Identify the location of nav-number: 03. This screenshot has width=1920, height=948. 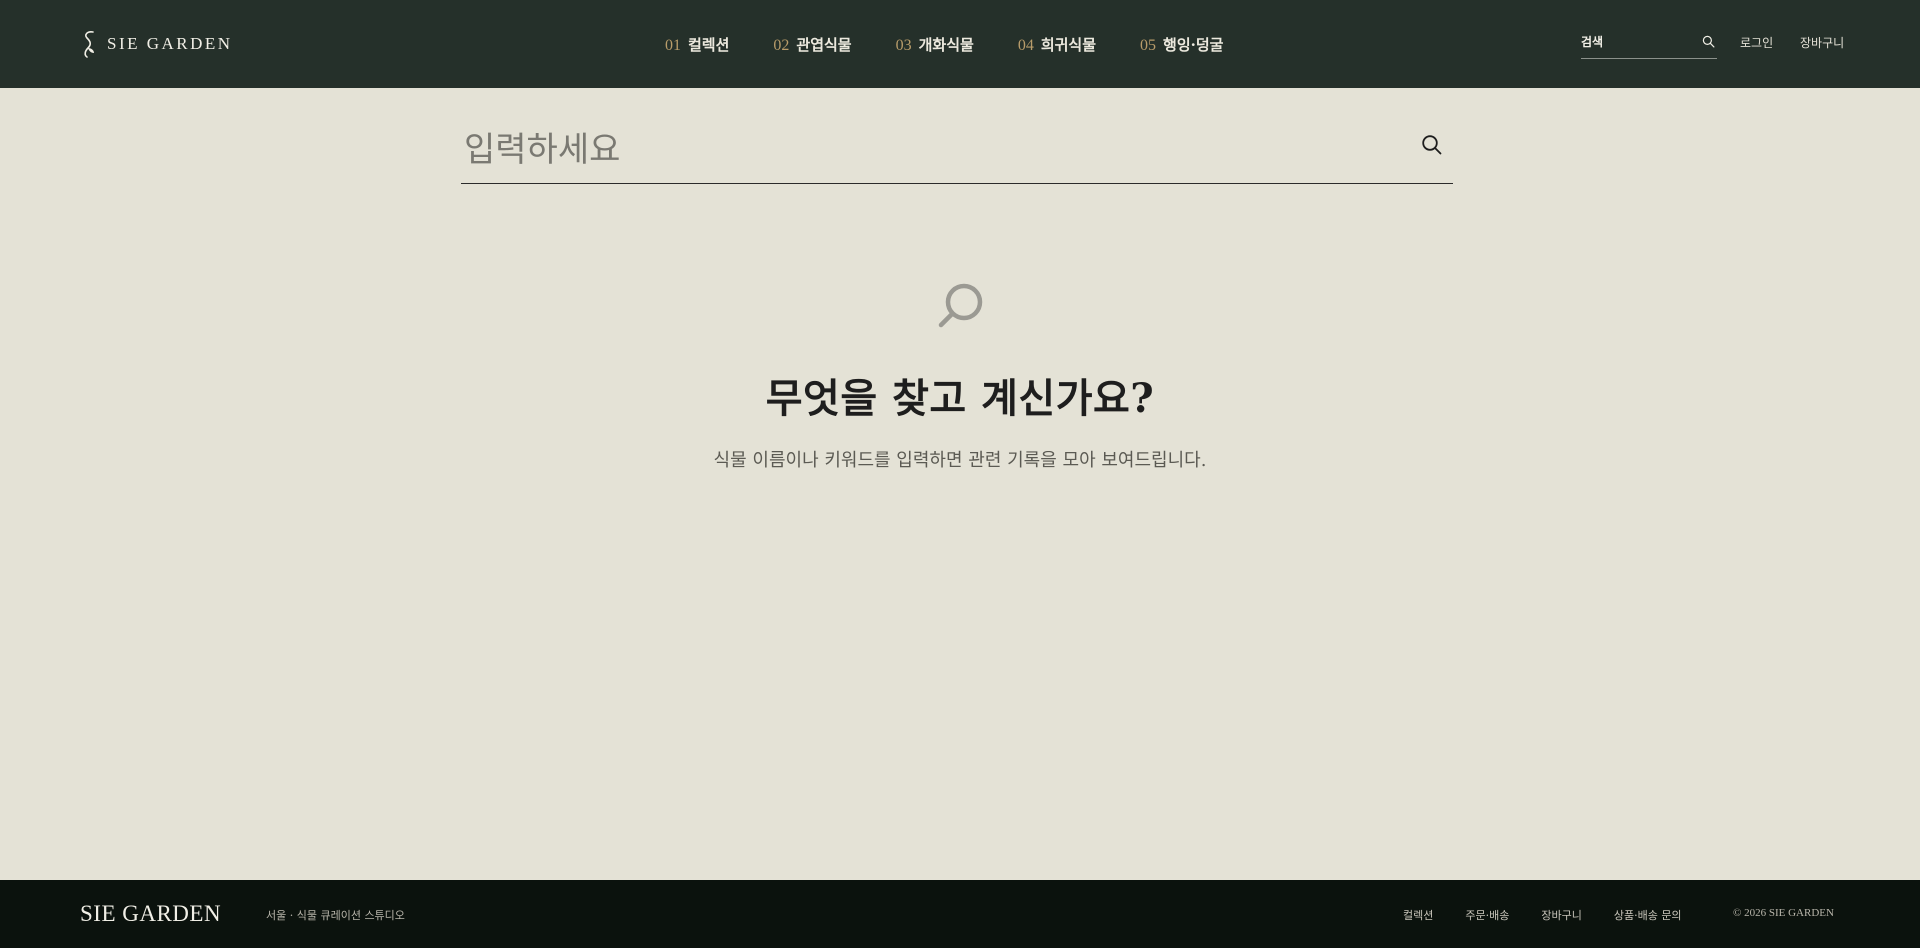
(903, 45).